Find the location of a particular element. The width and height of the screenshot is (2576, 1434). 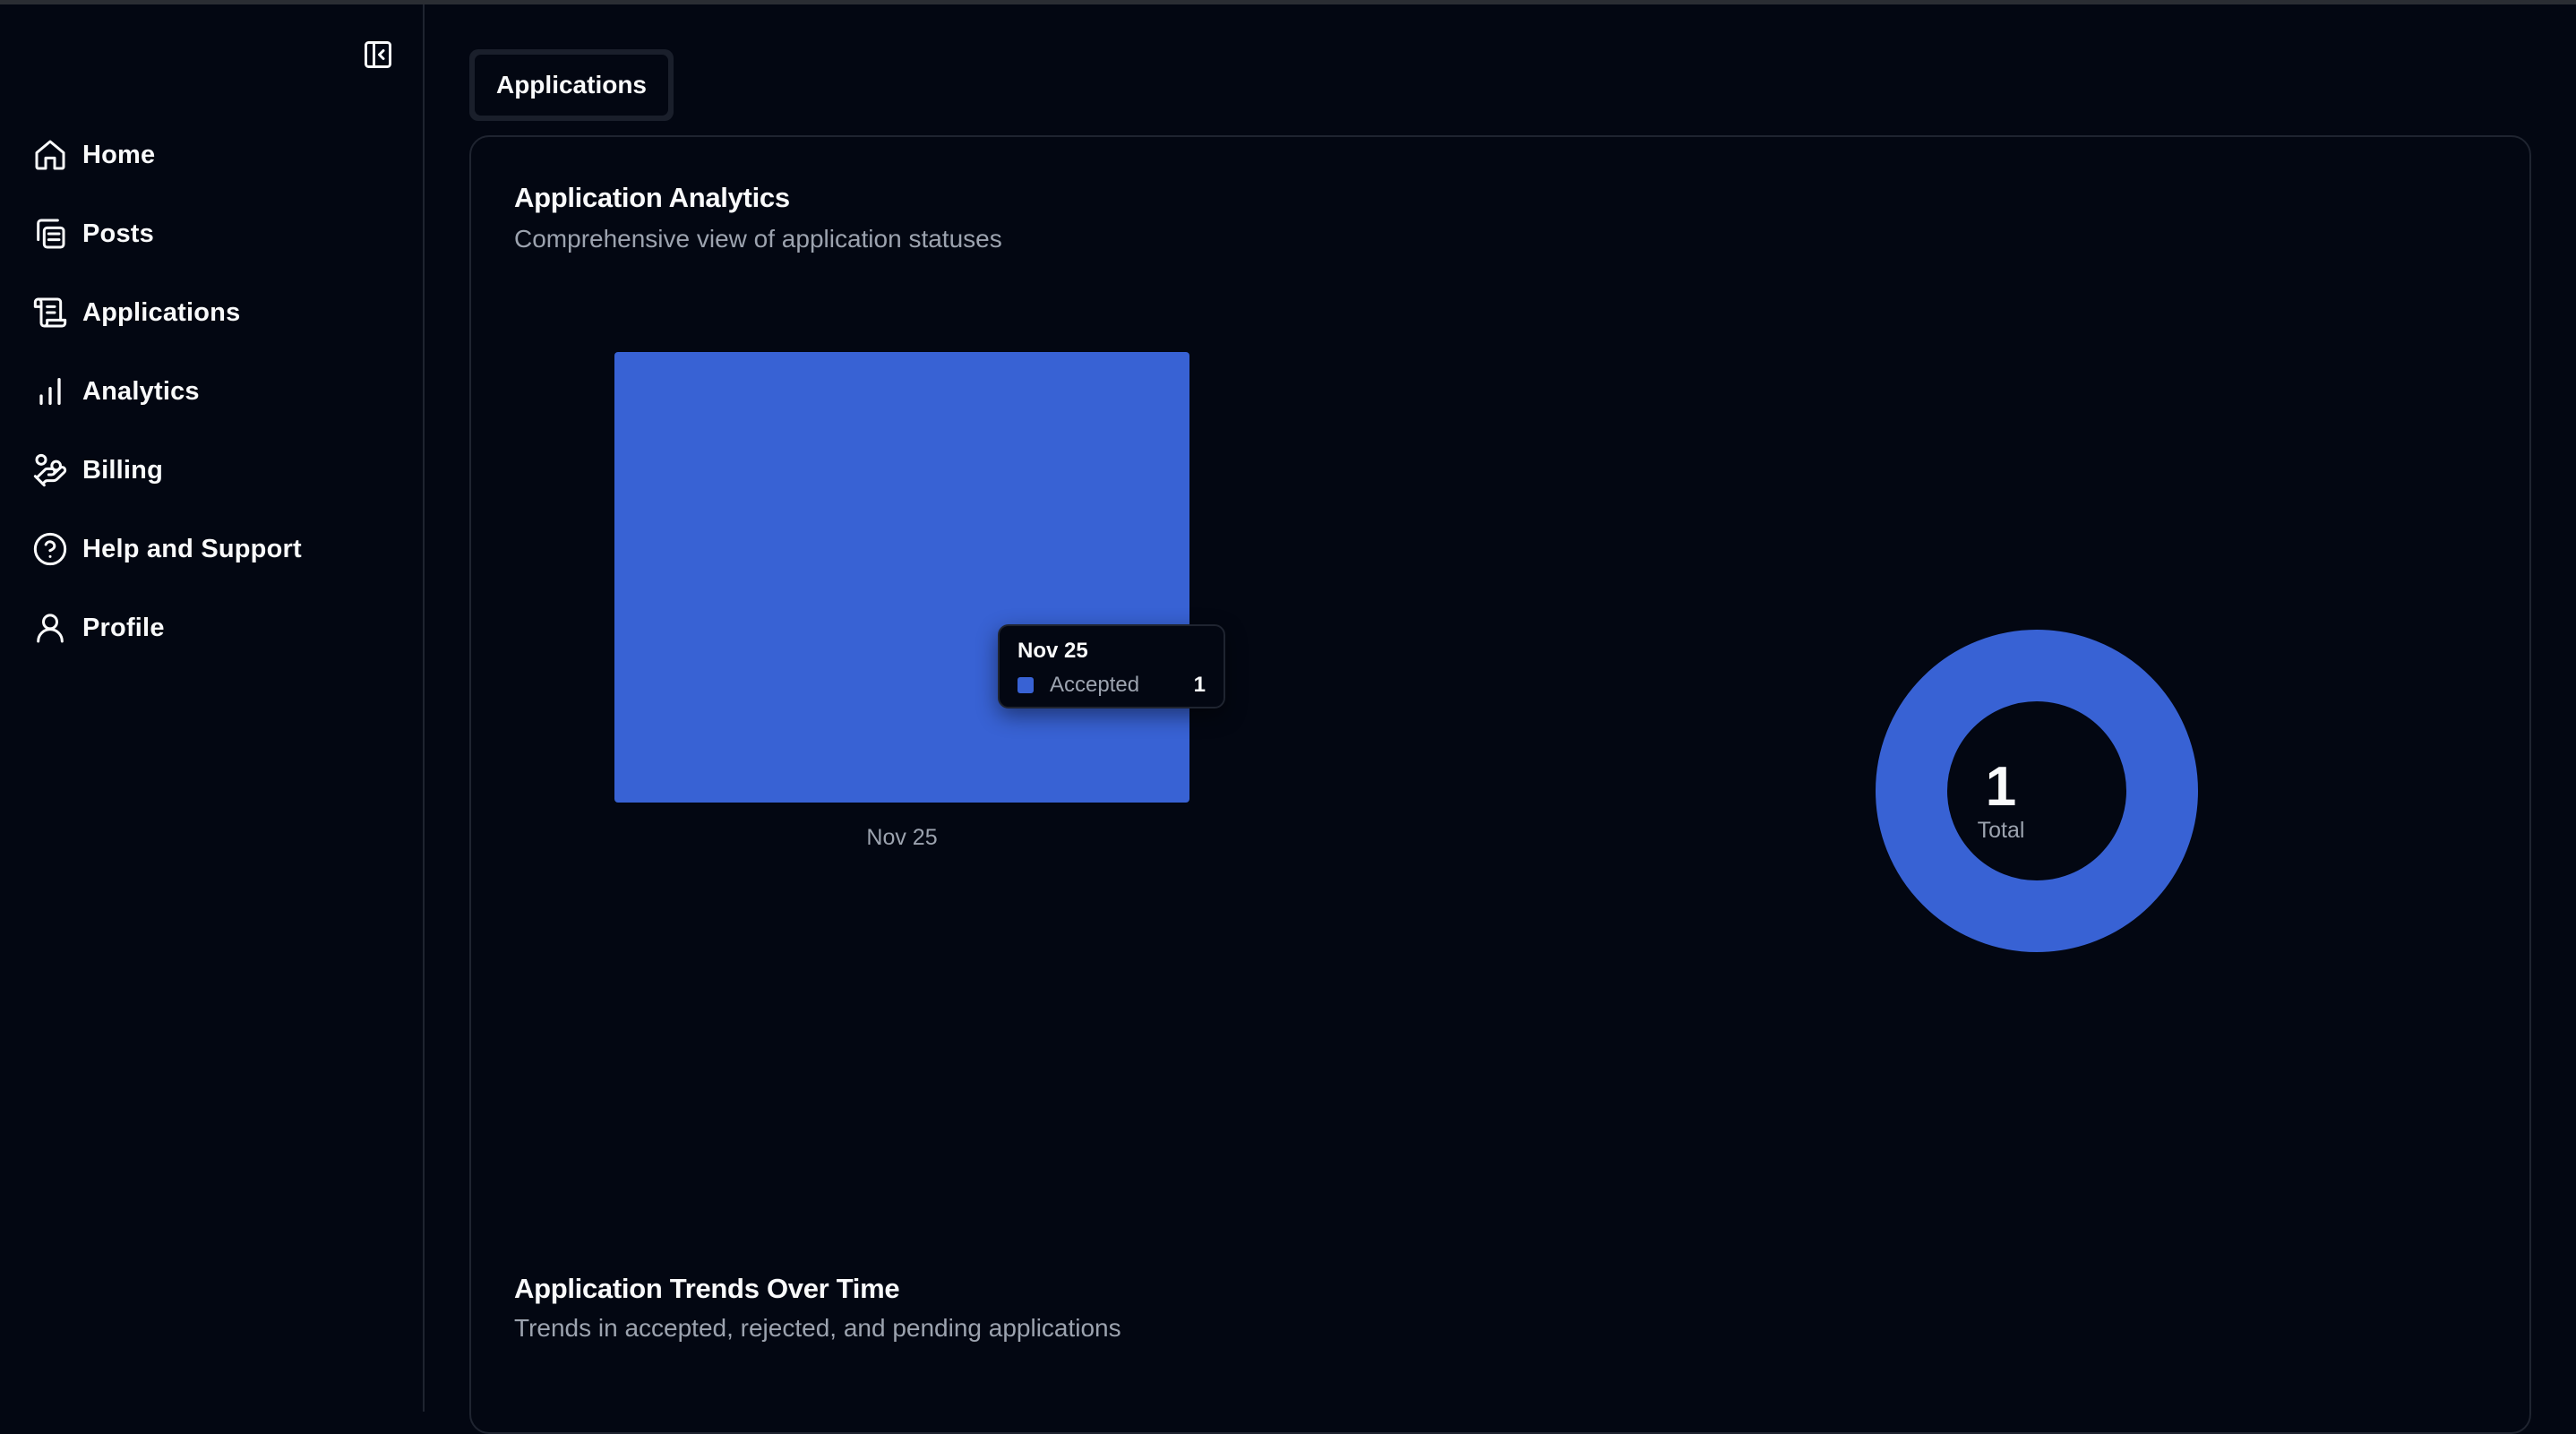

copy-icon is located at coordinates (50, 233).